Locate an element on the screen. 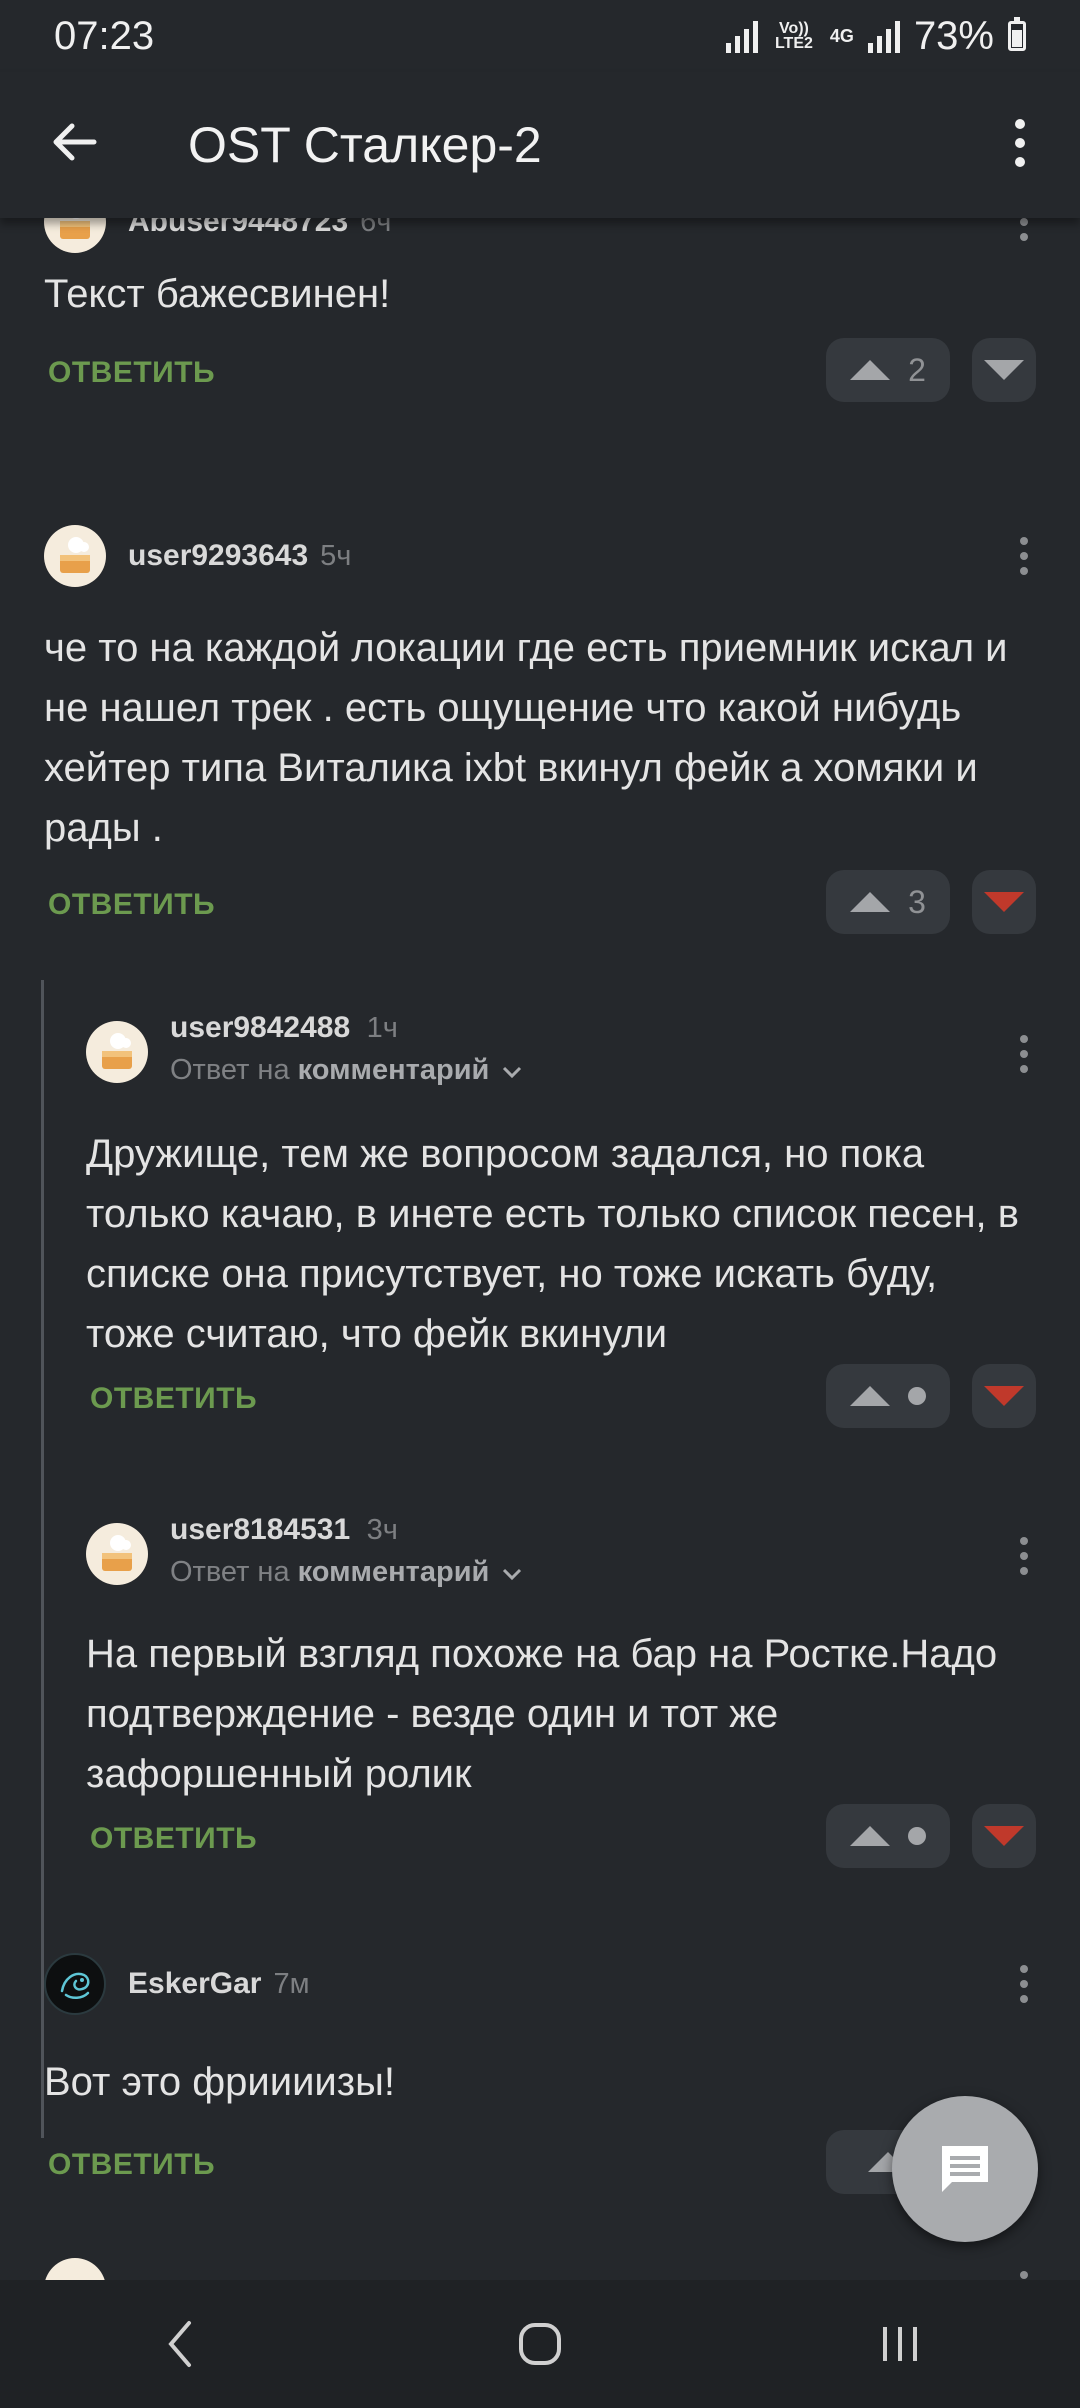  comment-time: 7м is located at coordinates (291, 1983).